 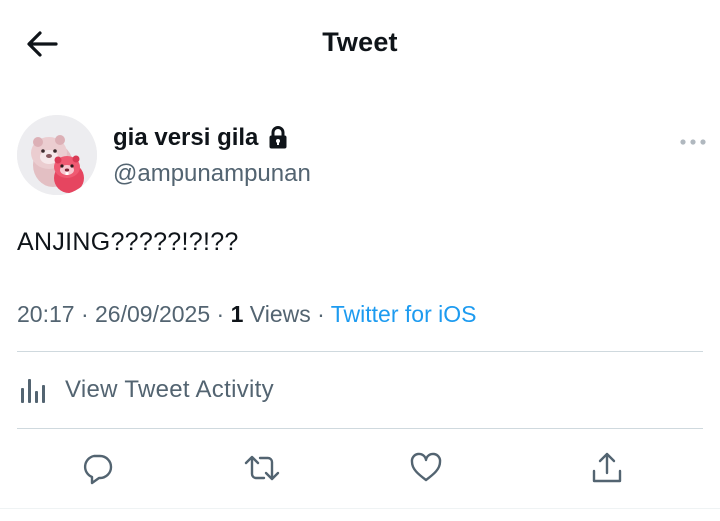 I want to click on avatar, so click(x=57, y=155).